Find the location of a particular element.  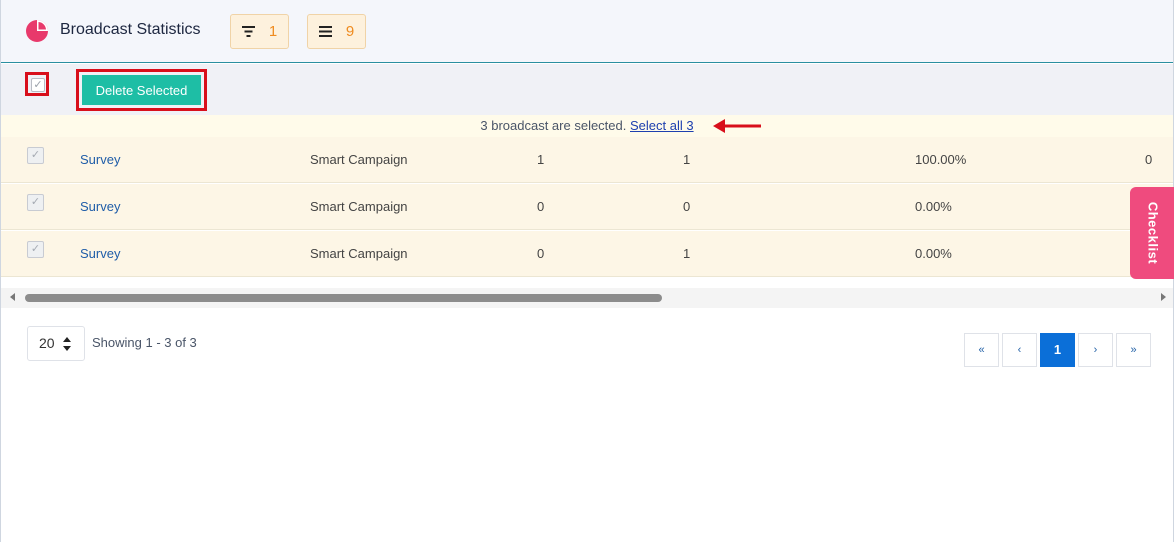

per-page-value: 20 is located at coordinates (47, 343).